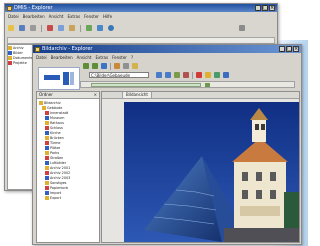 The image size is (320, 246). Describe the element at coordinates (117, 66) in the screenshot. I see `home-icon` at that location.